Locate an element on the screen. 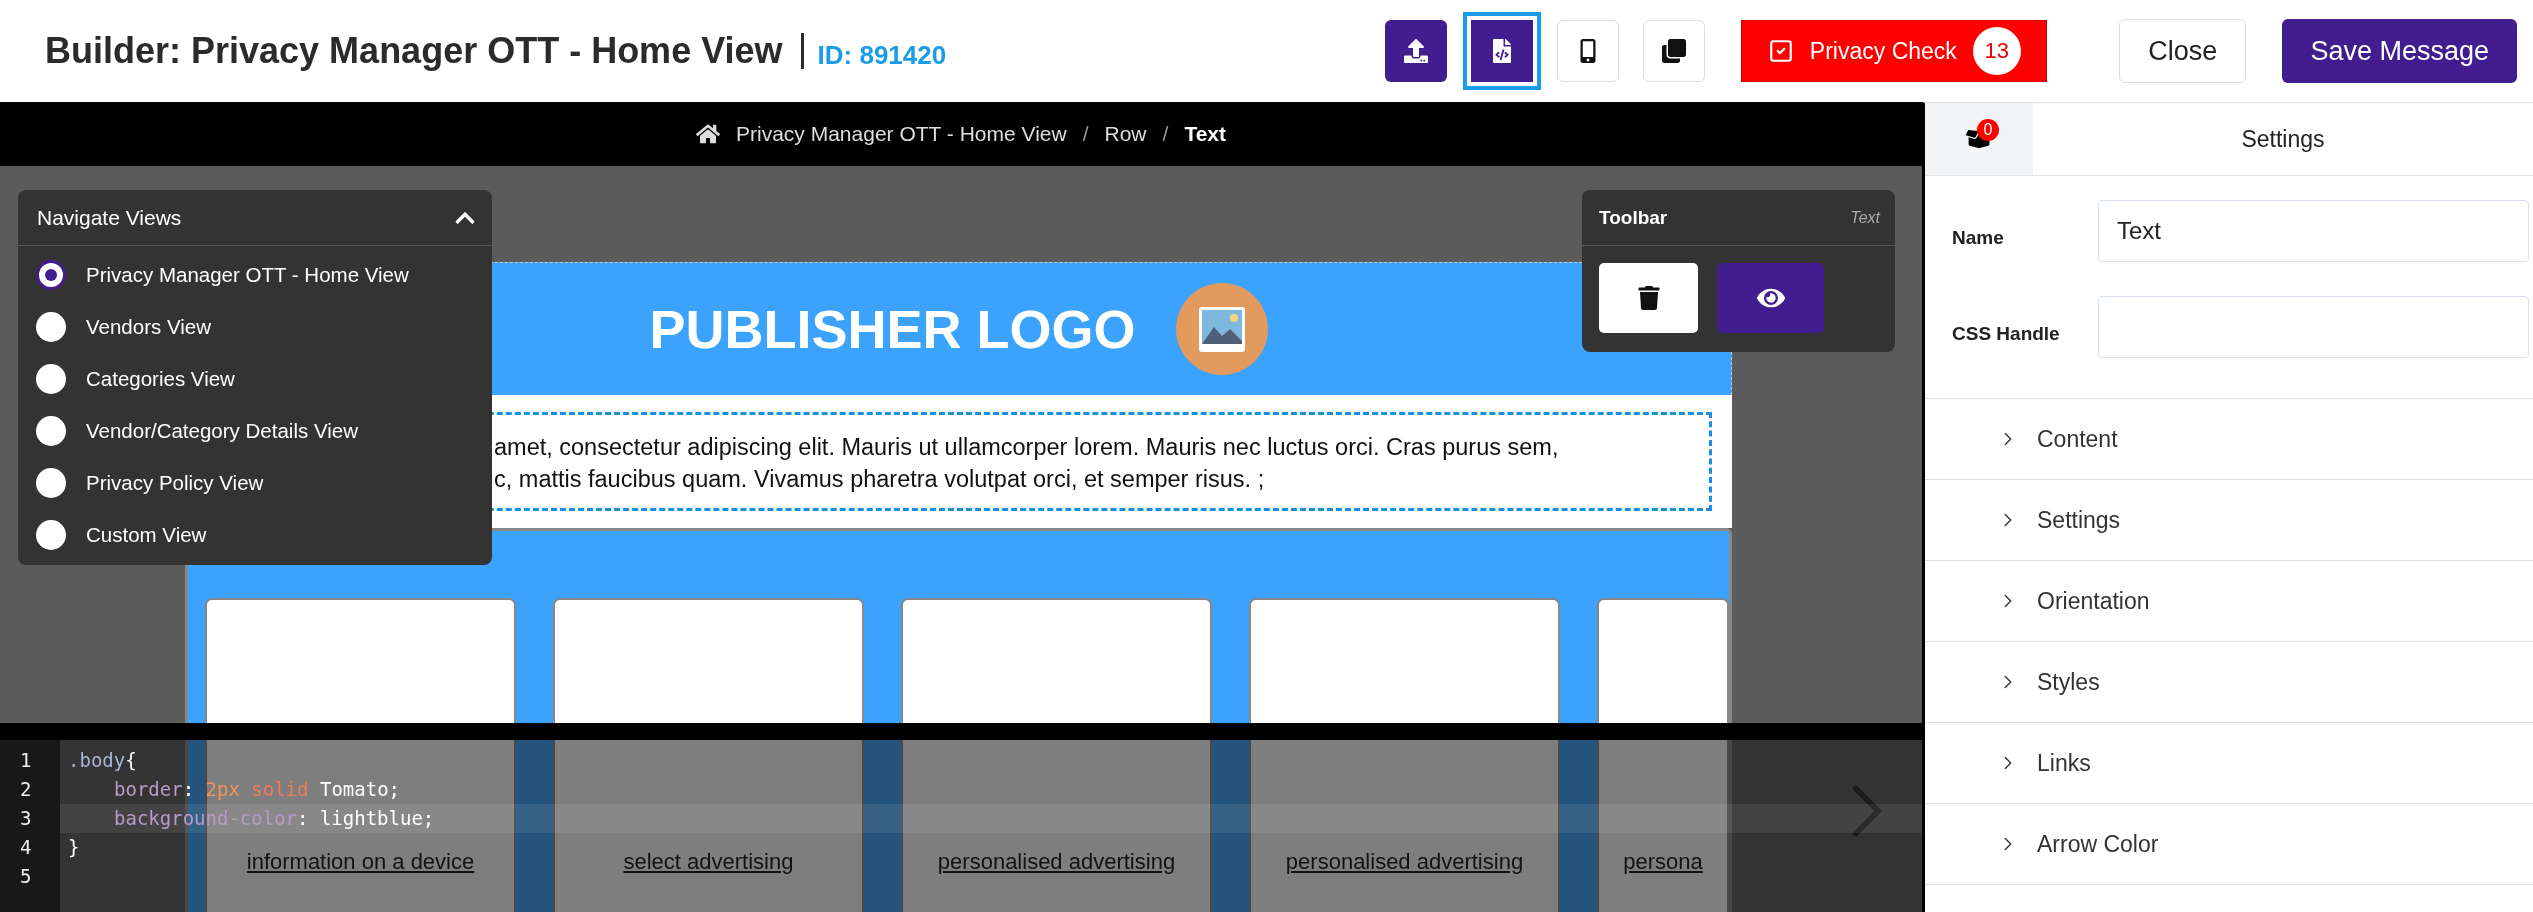  breadcrumb-link: Text is located at coordinates (1205, 134).